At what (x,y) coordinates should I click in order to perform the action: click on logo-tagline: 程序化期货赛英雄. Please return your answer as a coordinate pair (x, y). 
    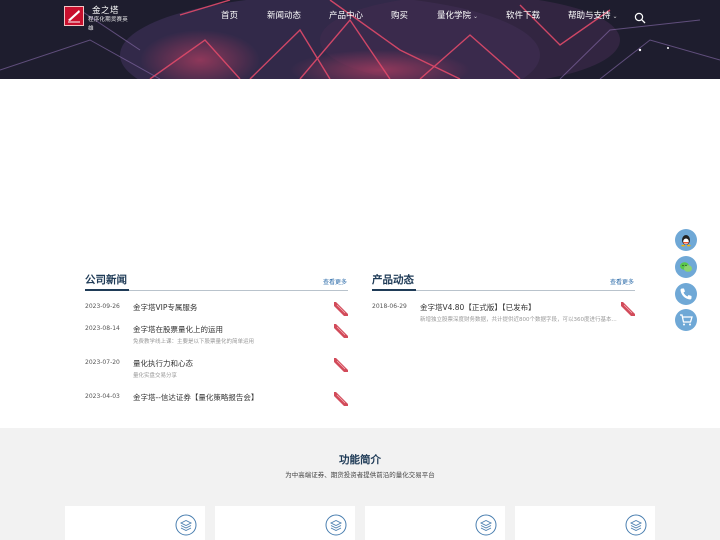
    Looking at the image, I should click on (108, 24).